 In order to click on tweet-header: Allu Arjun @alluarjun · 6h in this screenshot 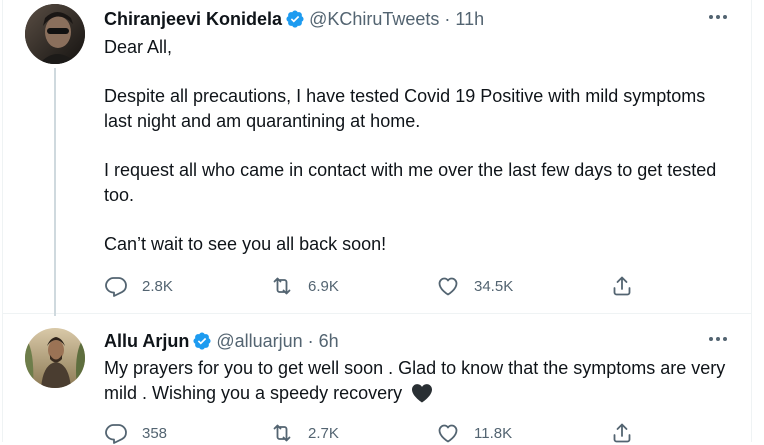, I will do `click(221, 341)`.